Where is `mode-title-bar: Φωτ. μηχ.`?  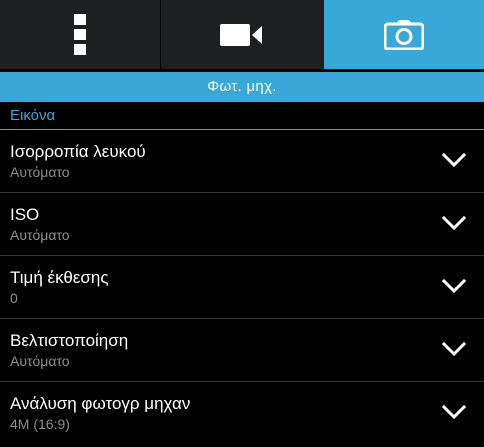
mode-title-bar: Φωτ. μηχ. is located at coordinates (242, 87).